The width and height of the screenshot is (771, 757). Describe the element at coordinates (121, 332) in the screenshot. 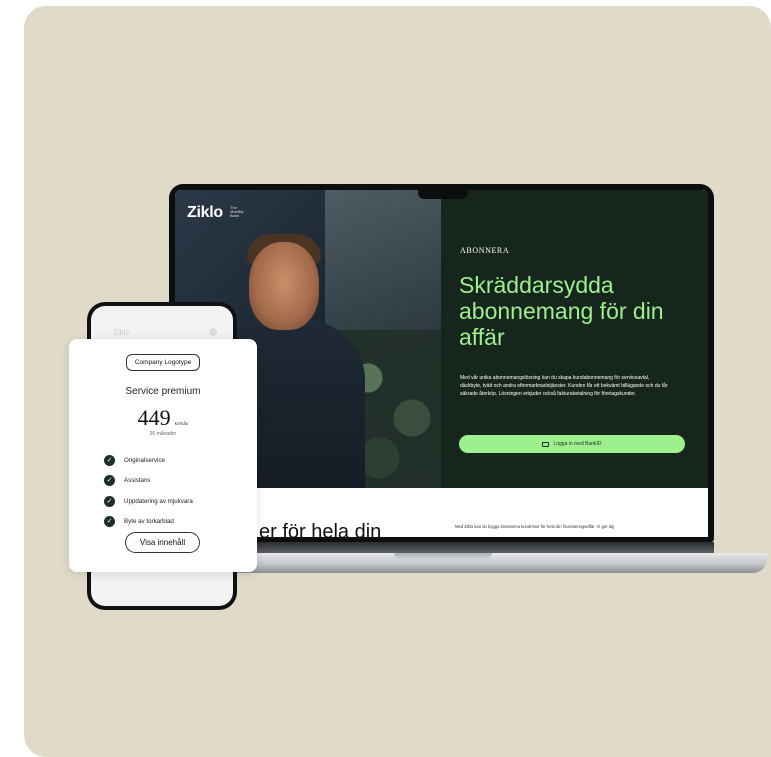

I see `phone-app-label: Ziklo` at that location.